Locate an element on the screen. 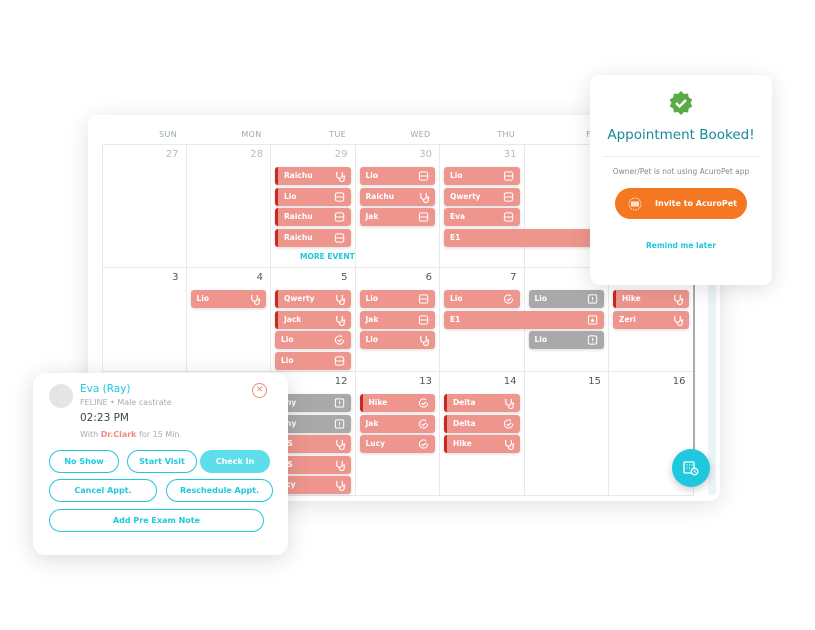  day-cell: 13 is located at coordinates (397, 434).